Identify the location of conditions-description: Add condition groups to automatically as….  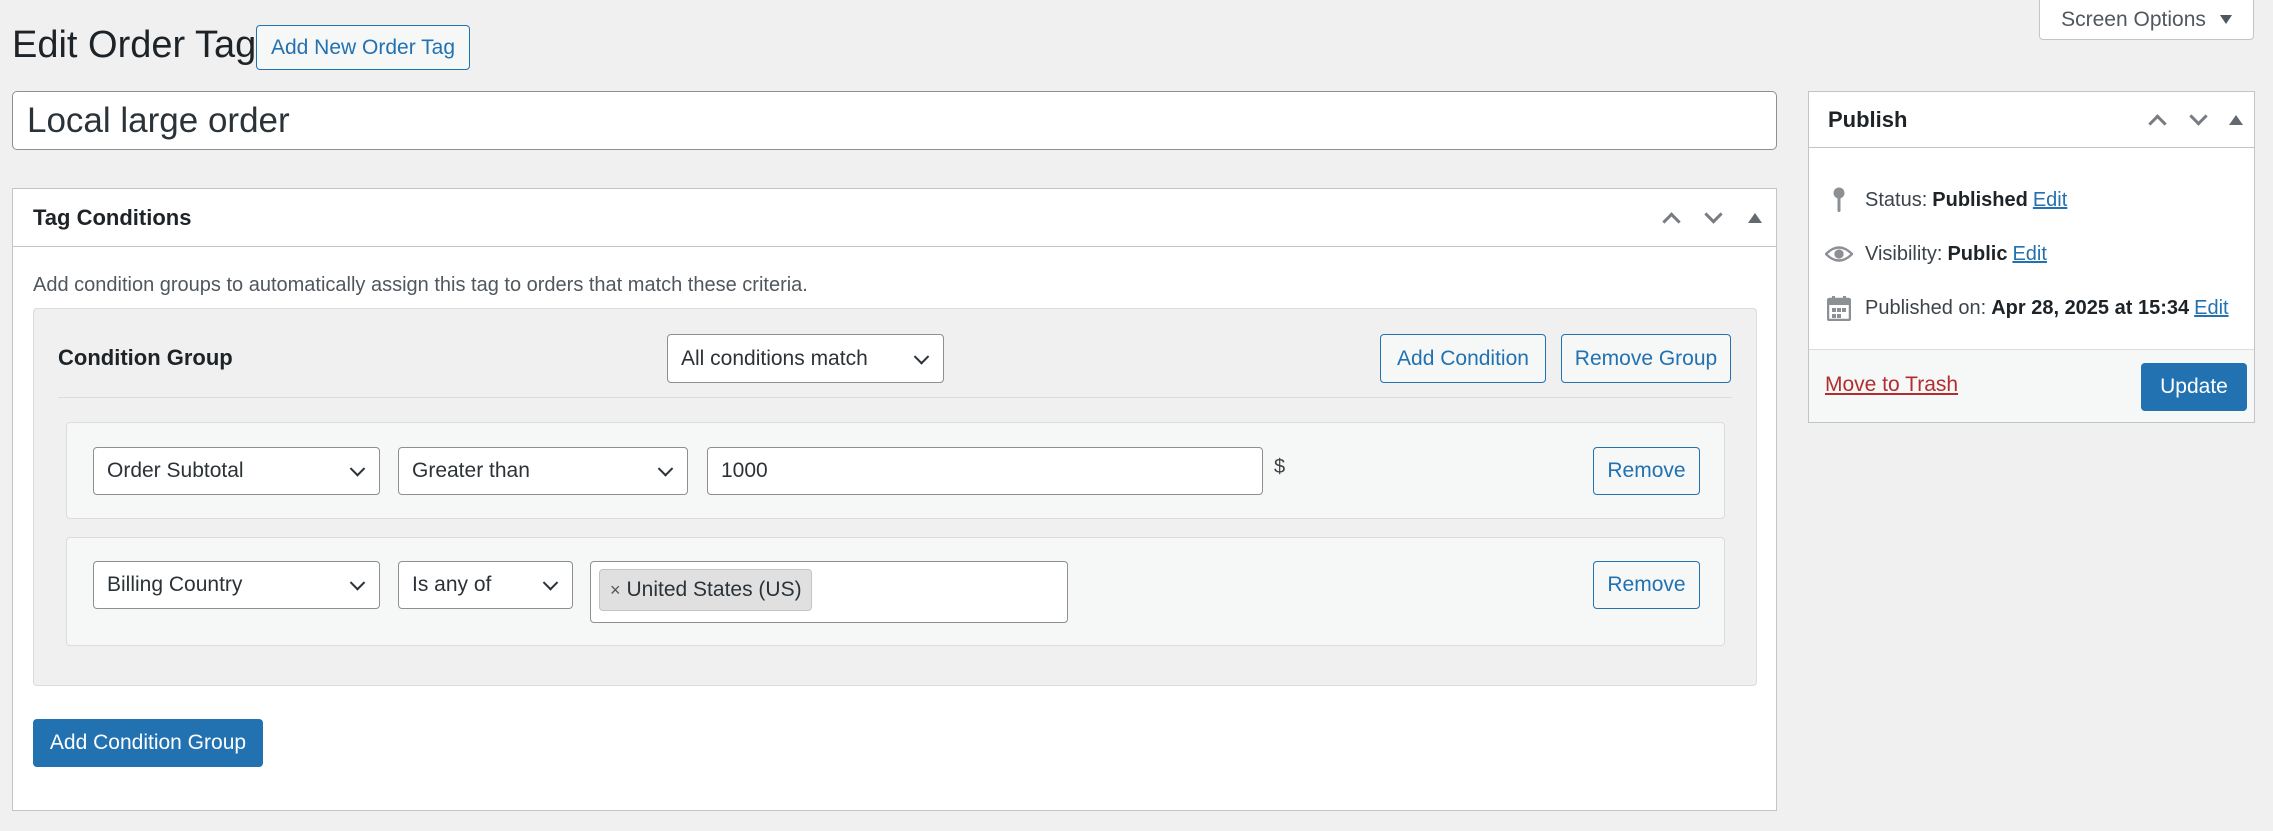
(420, 285).